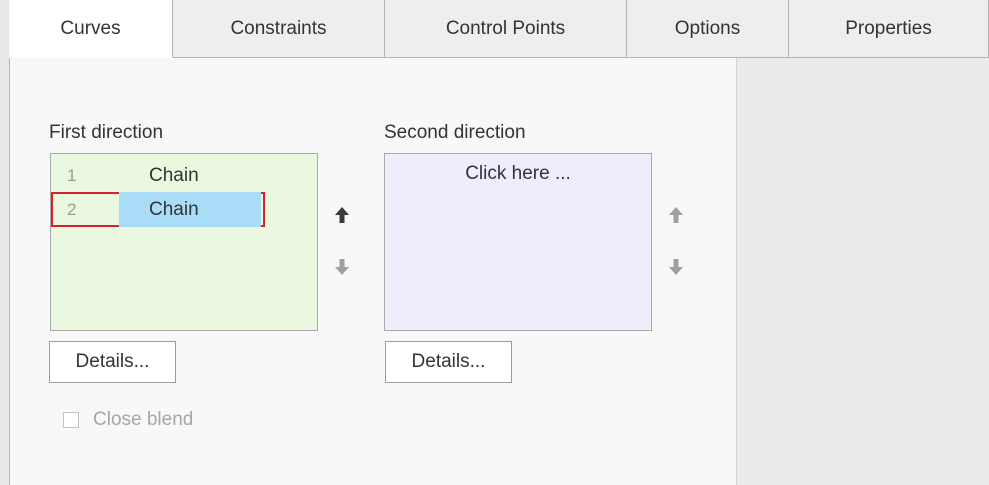 The height and width of the screenshot is (485, 989). I want to click on first-direction-label: First direction, so click(106, 132).